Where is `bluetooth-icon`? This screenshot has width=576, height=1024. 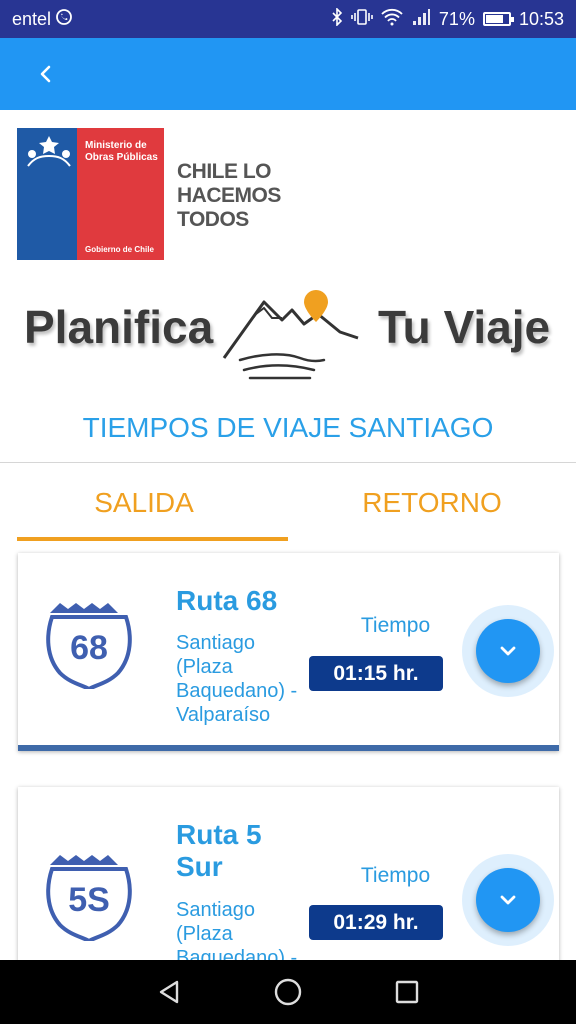 bluetooth-icon is located at coordinates (337, 18).